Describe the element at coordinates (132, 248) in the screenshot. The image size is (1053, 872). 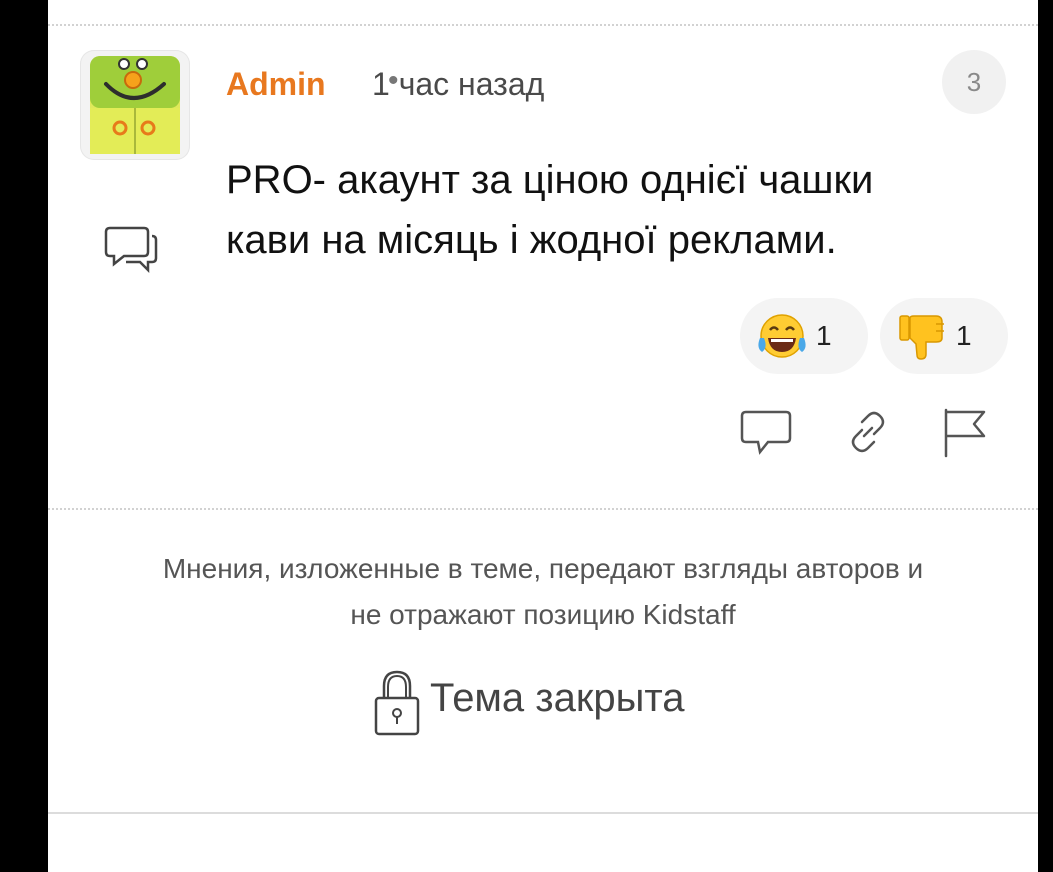
I see `reply-bubble-icon` at that location.